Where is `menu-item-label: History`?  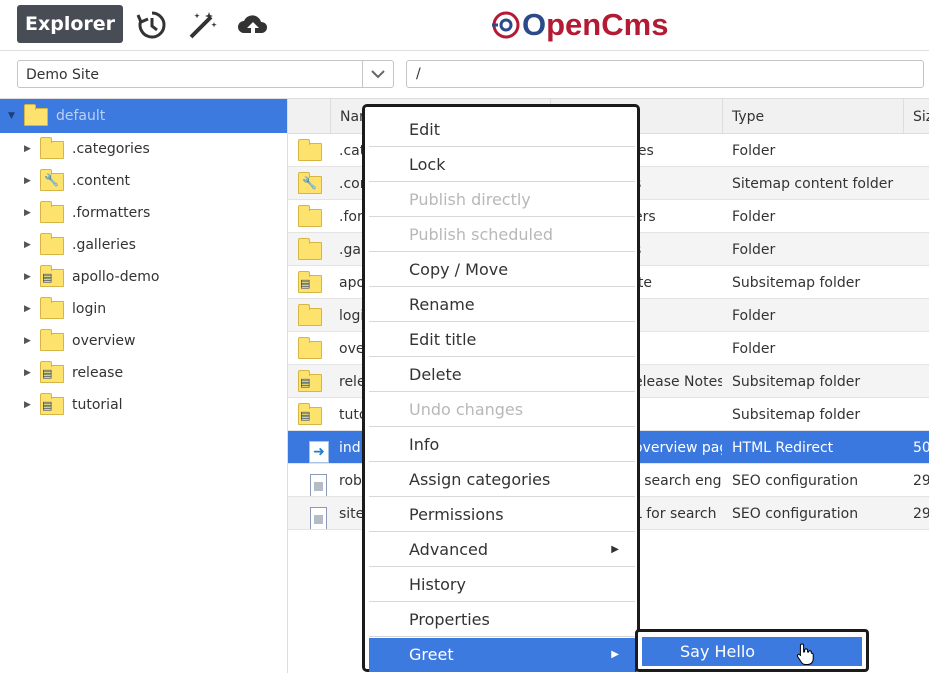
menu-item-label: History is located at coordinates (437, 584).